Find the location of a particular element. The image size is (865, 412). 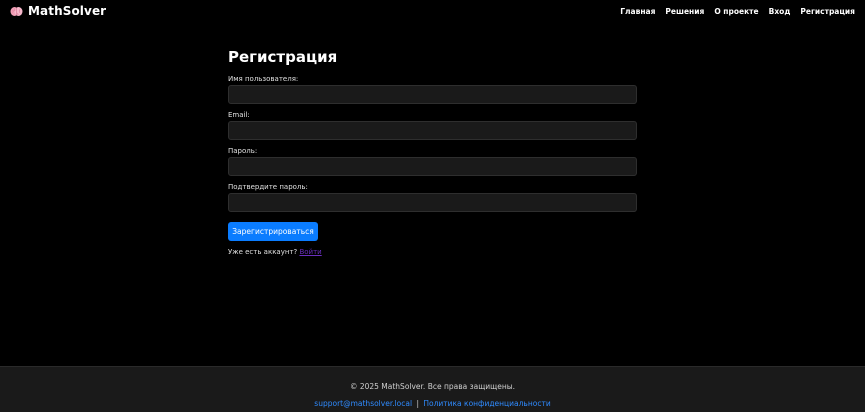

password-field-group: Пароль: is located at coordinates (432, 161).